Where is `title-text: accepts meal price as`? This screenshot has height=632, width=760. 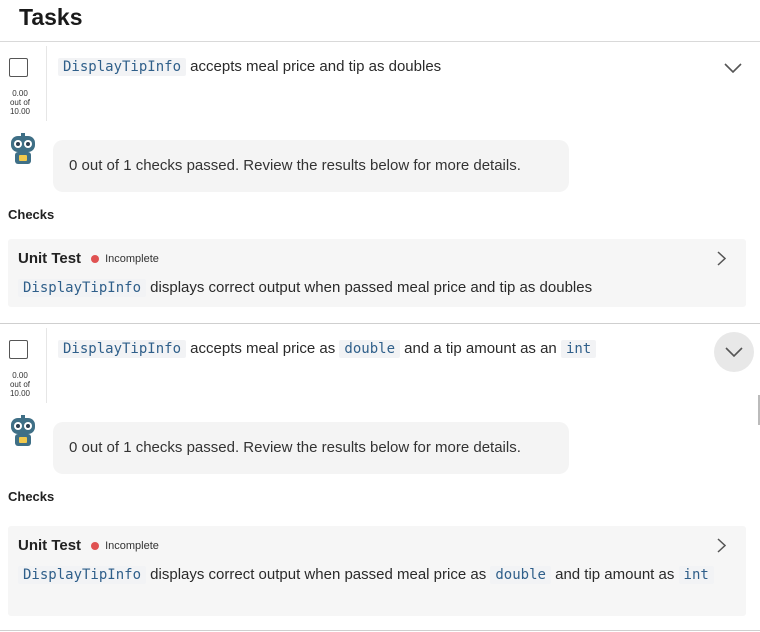
title-text: accepts meal price as is located at coordinates (263, 348).